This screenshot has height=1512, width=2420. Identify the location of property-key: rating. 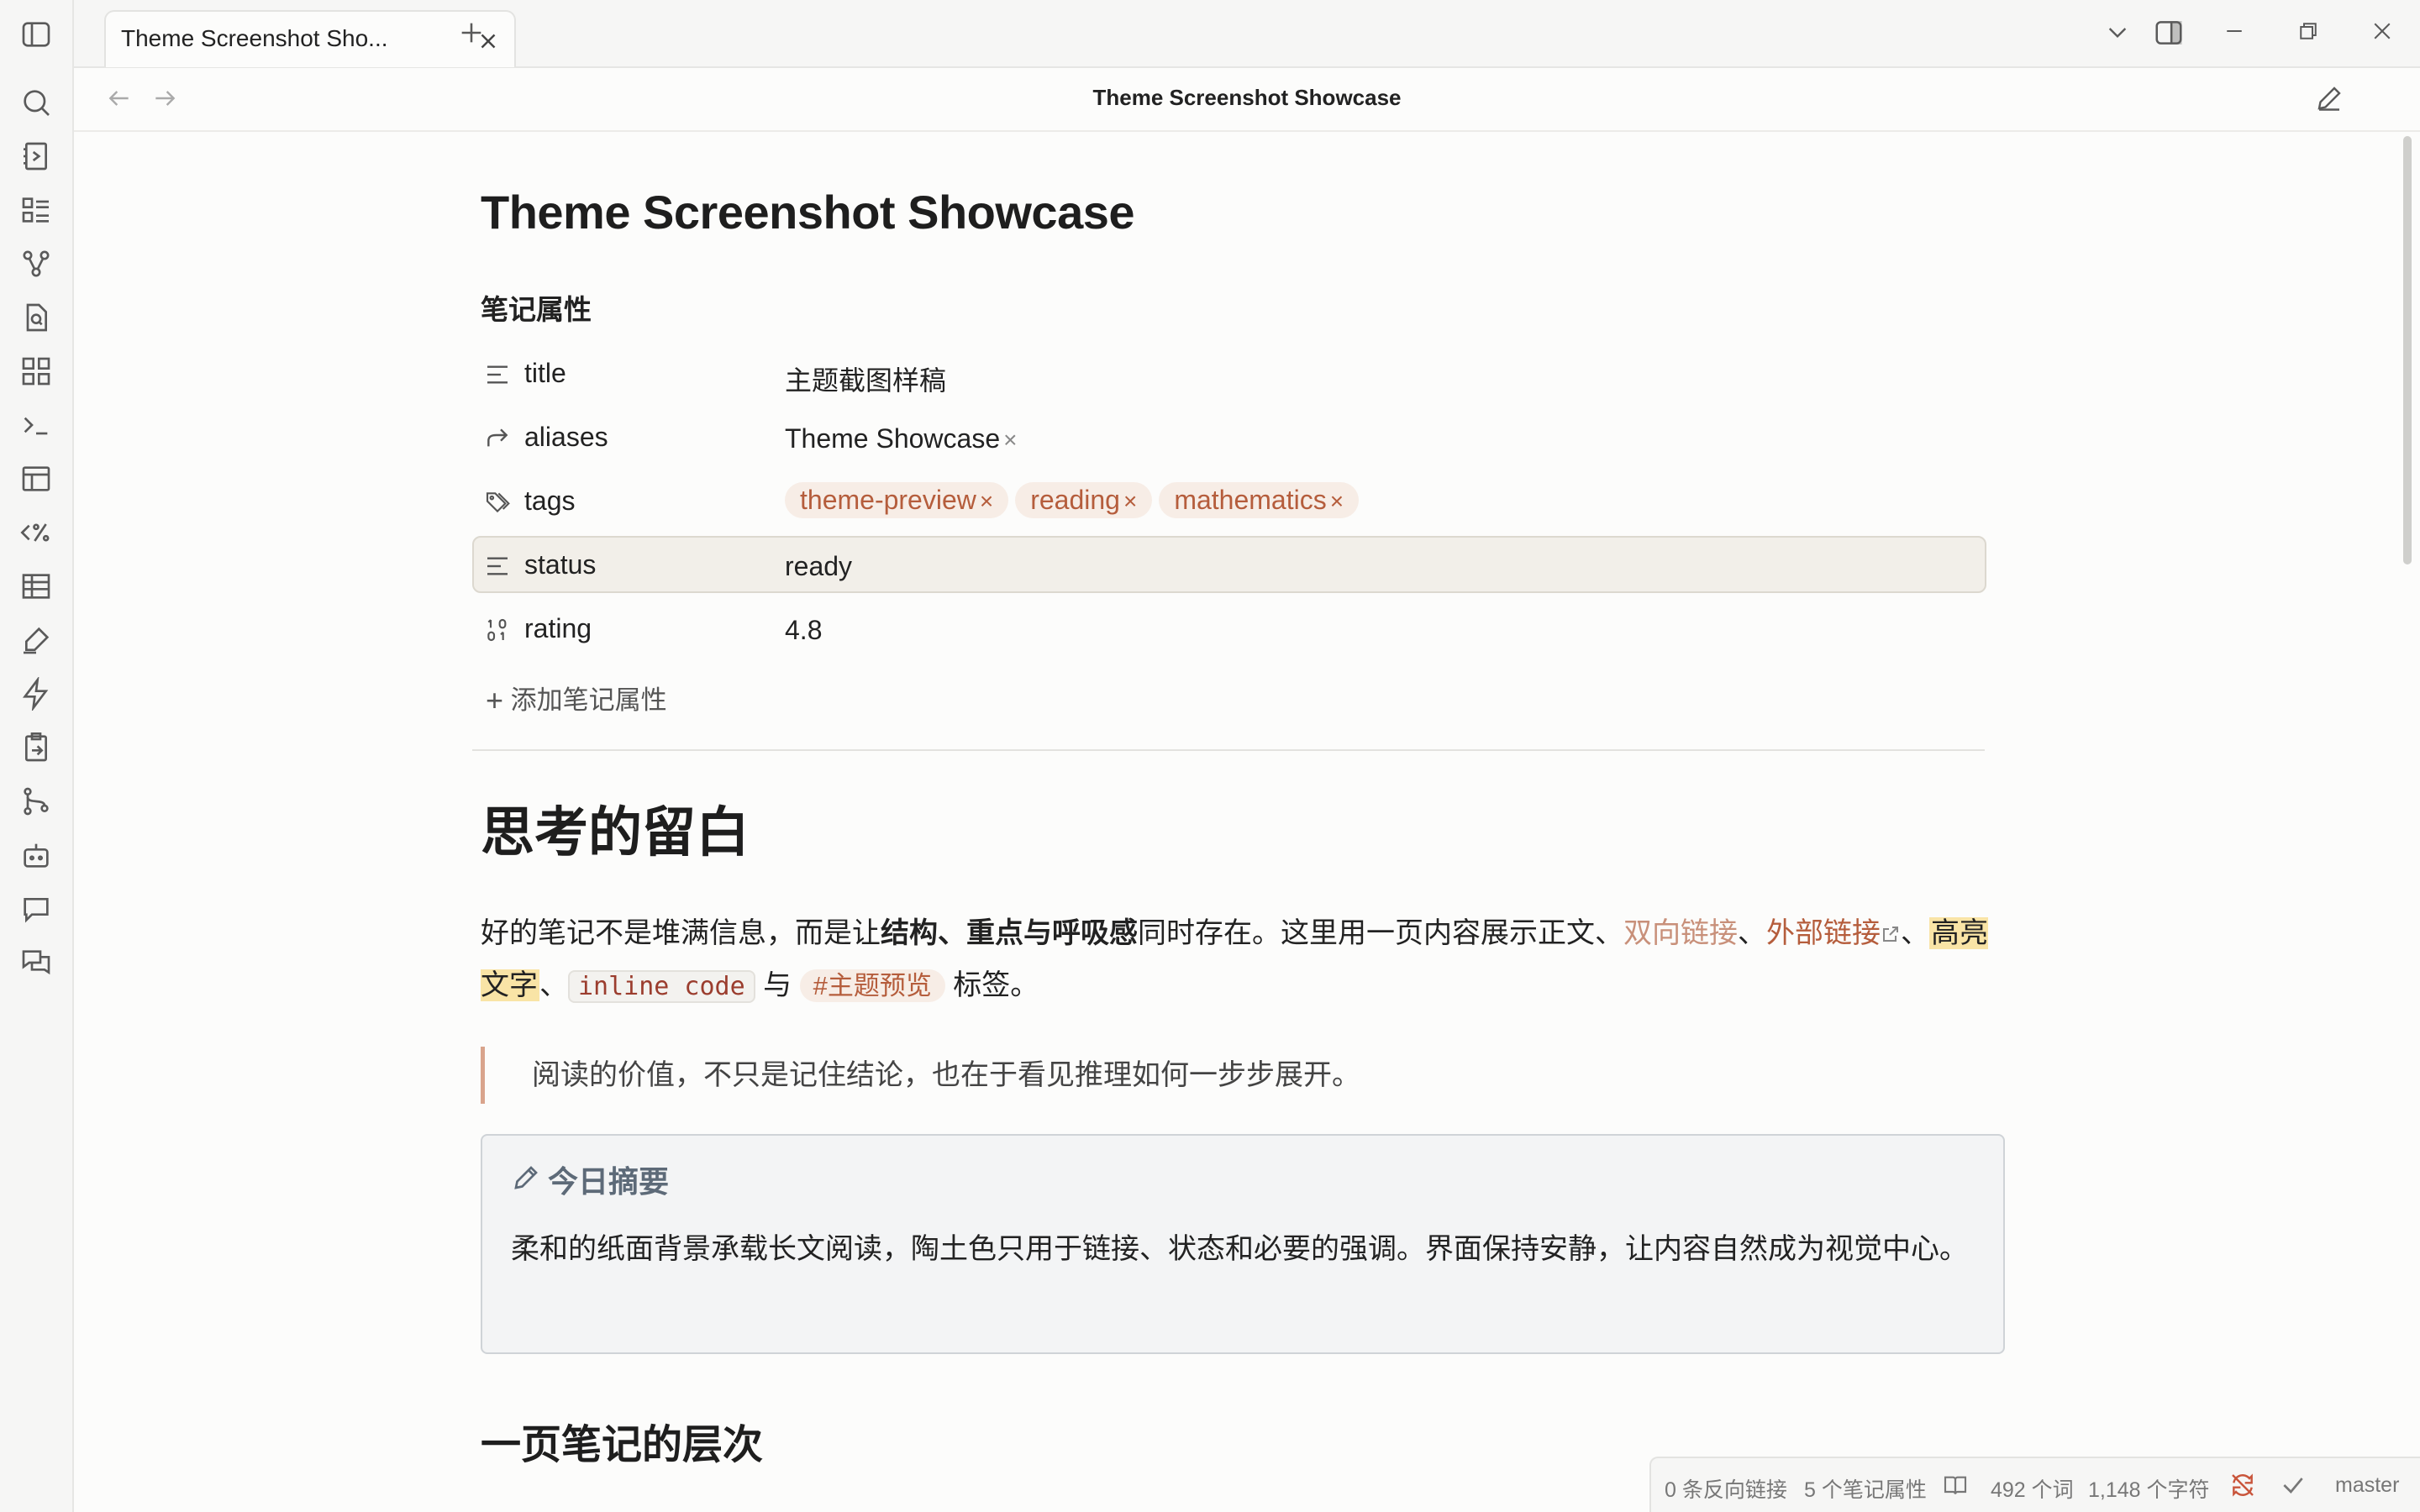
(558, 628).